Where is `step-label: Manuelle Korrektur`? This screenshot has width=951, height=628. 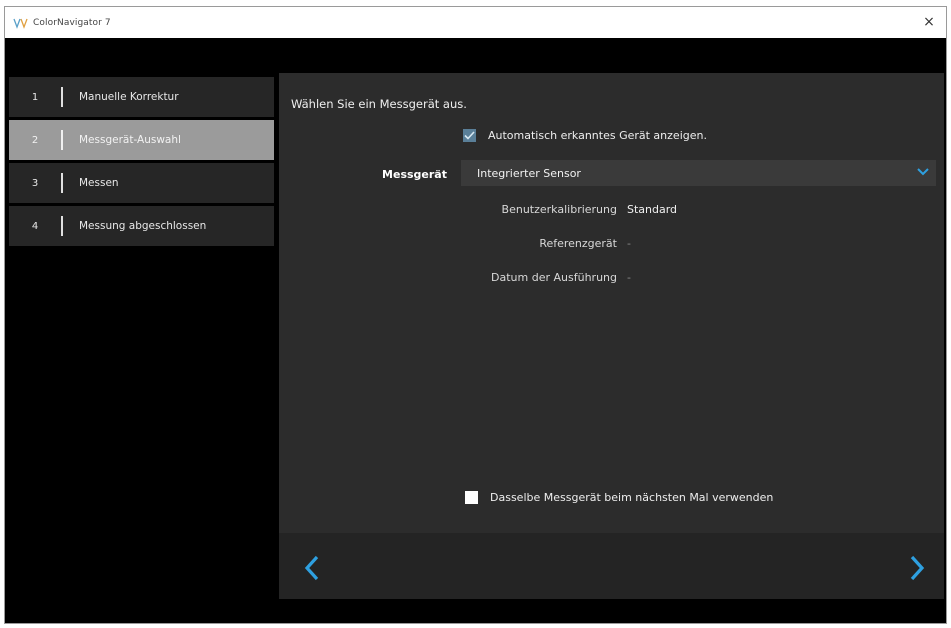
step-label: Manuelle Korrektur is located at coordinates (129, 97).